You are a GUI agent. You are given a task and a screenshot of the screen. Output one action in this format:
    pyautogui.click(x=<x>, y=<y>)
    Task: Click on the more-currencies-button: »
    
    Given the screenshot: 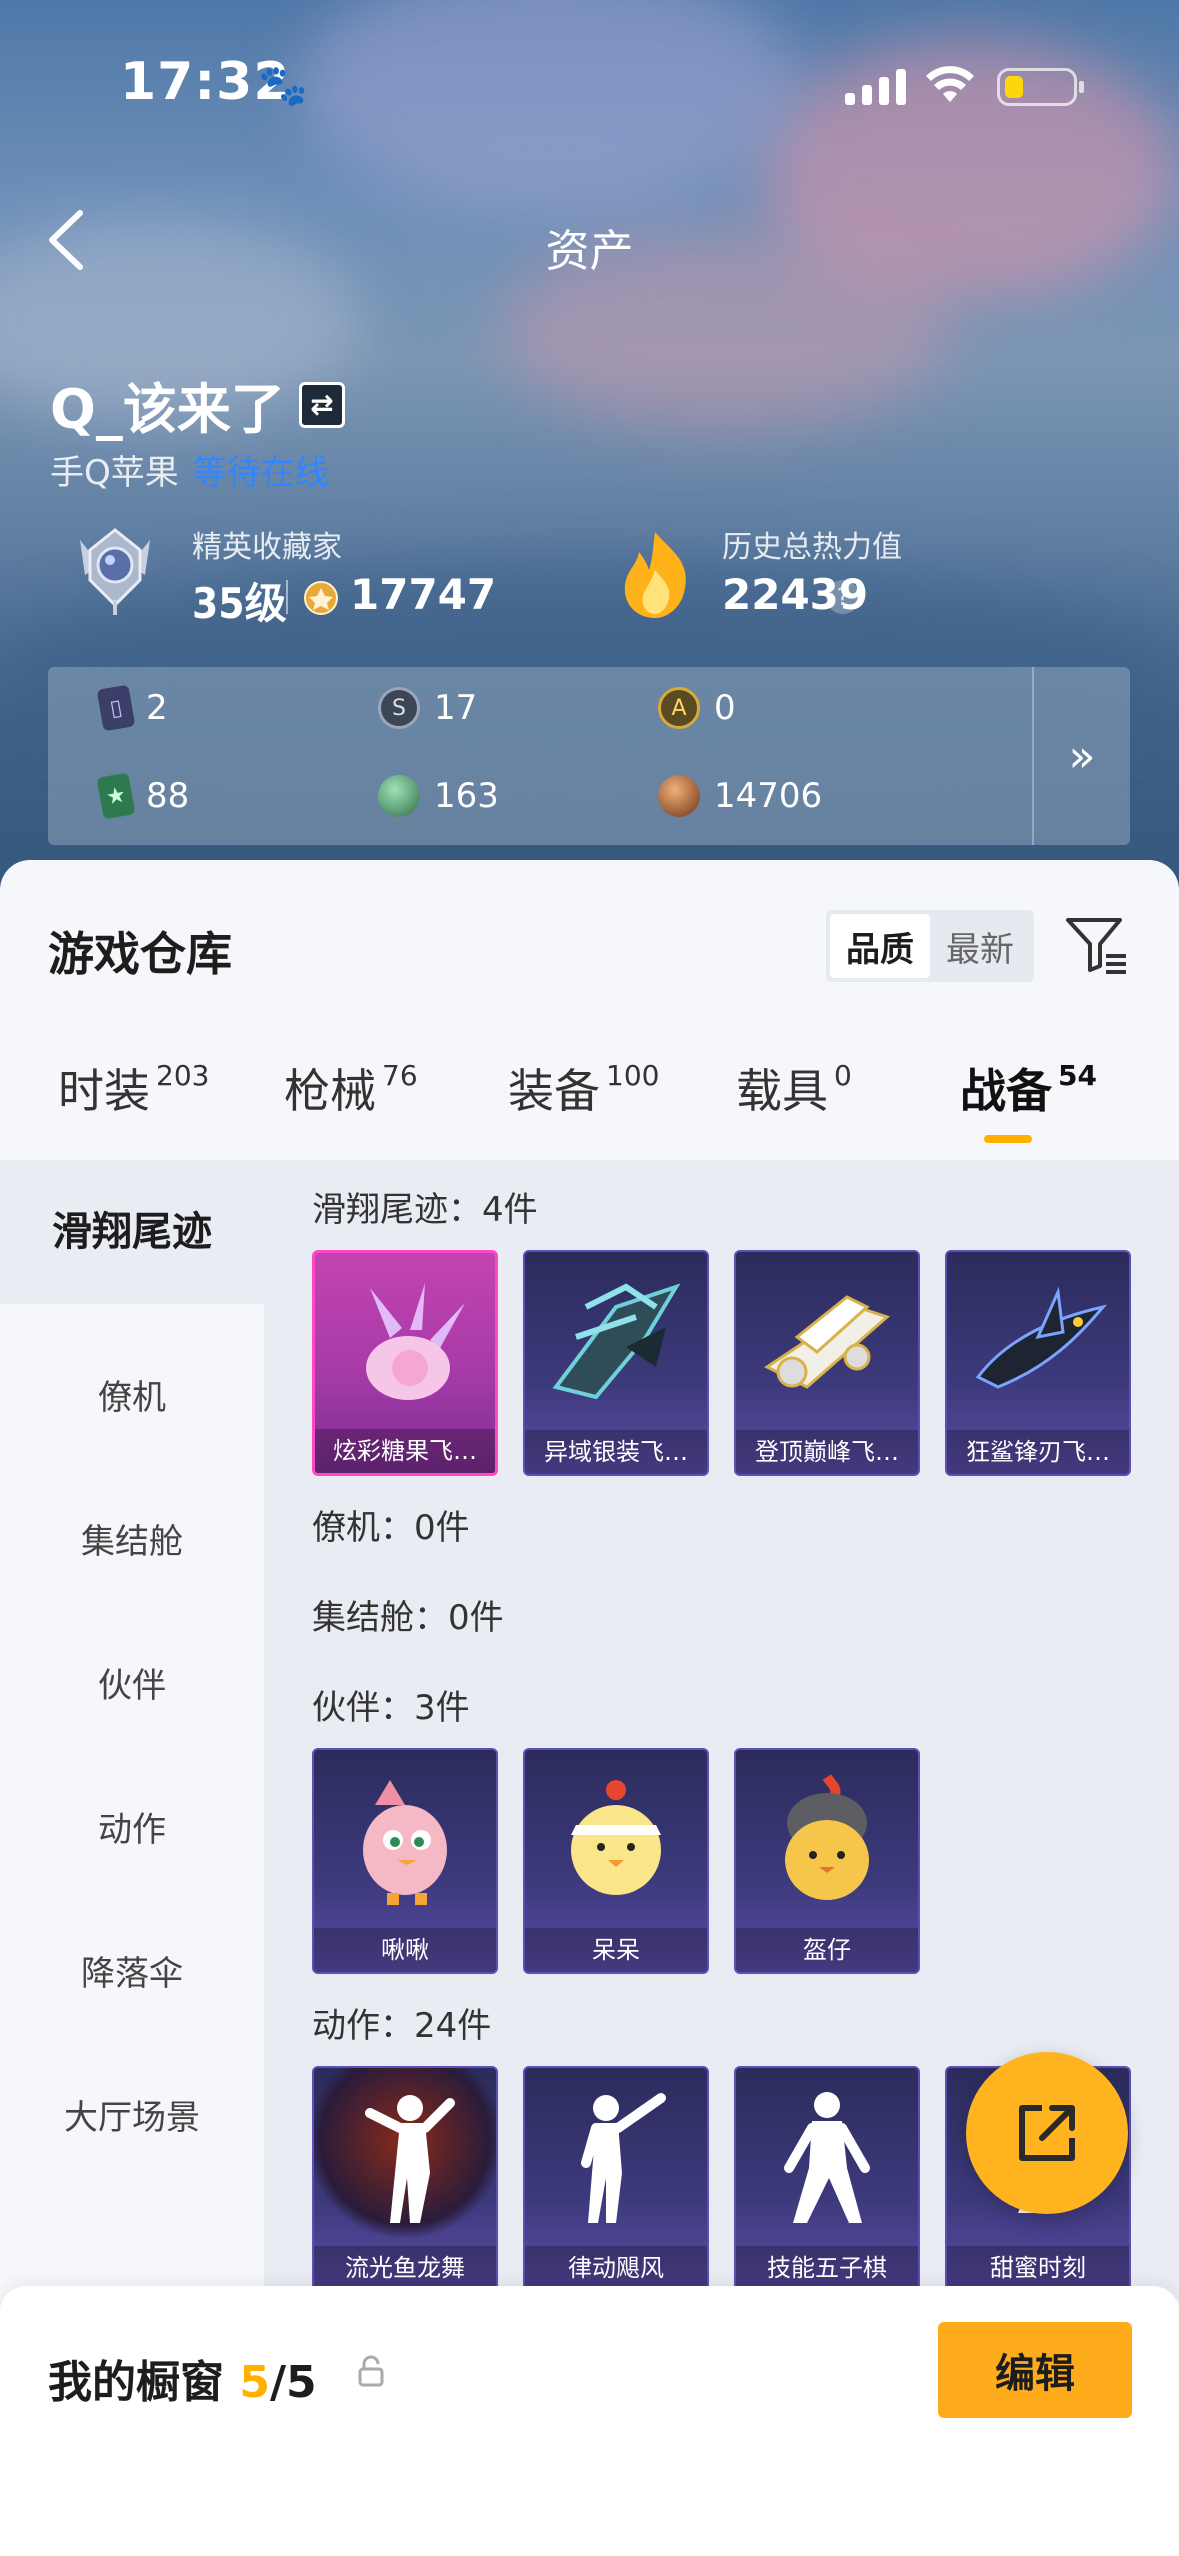 What is the action you would take?
    pyautogui.click(x=1081, y=756)
    